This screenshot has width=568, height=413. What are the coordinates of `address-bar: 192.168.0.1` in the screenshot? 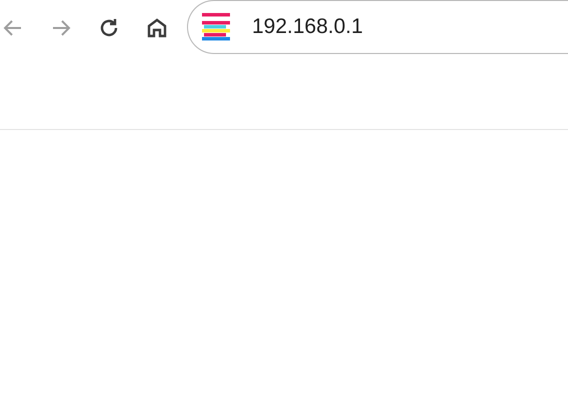 It's located at (377, 27).